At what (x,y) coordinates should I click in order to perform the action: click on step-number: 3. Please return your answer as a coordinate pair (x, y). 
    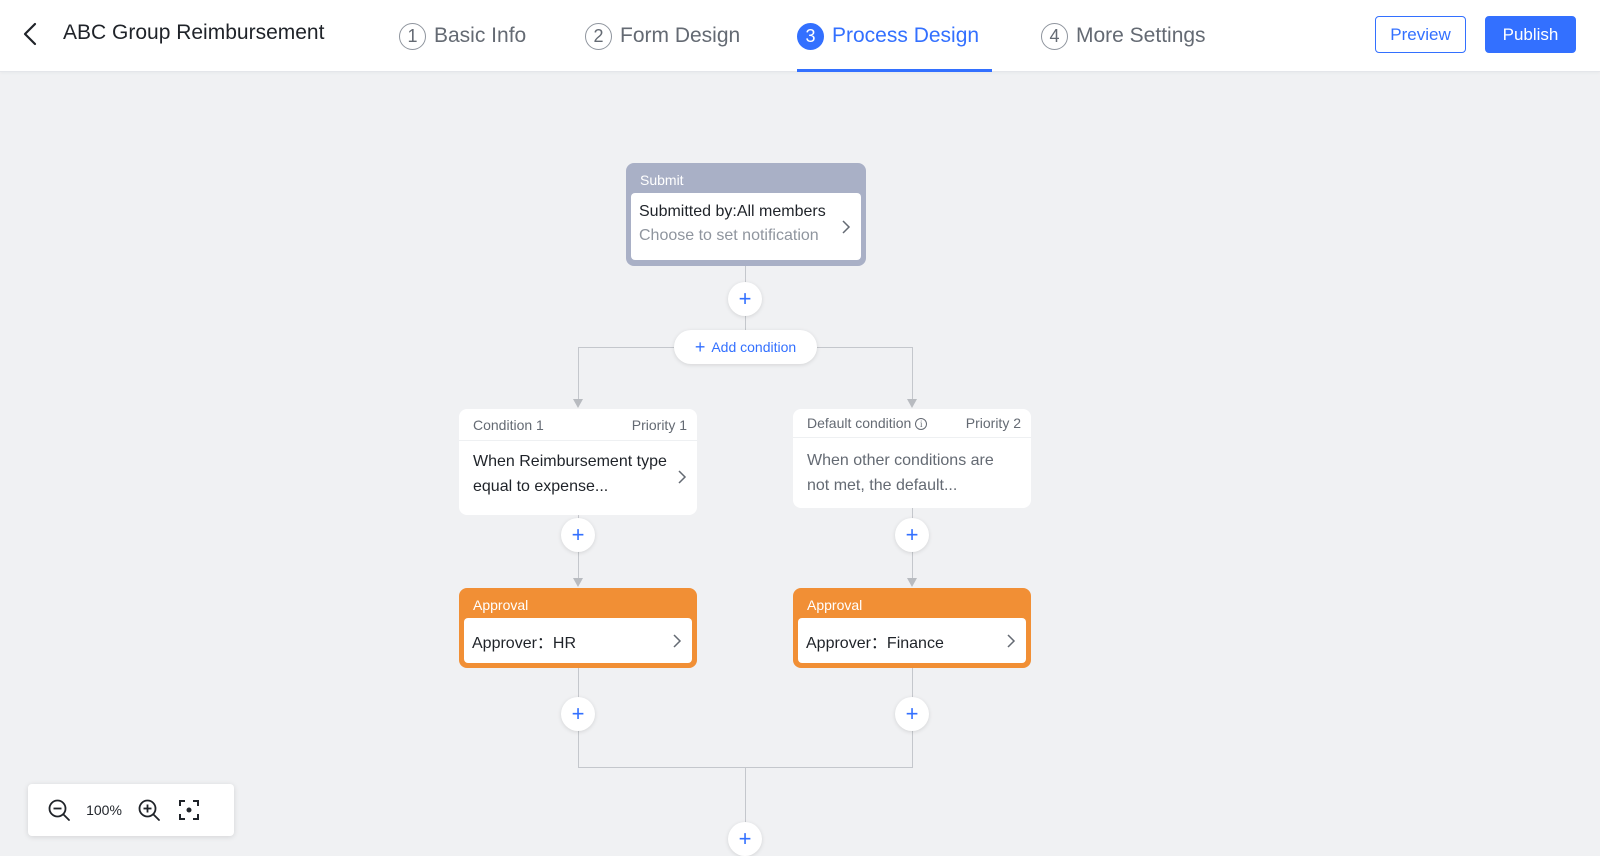
    Looking at the image, I should click on (810, 36).